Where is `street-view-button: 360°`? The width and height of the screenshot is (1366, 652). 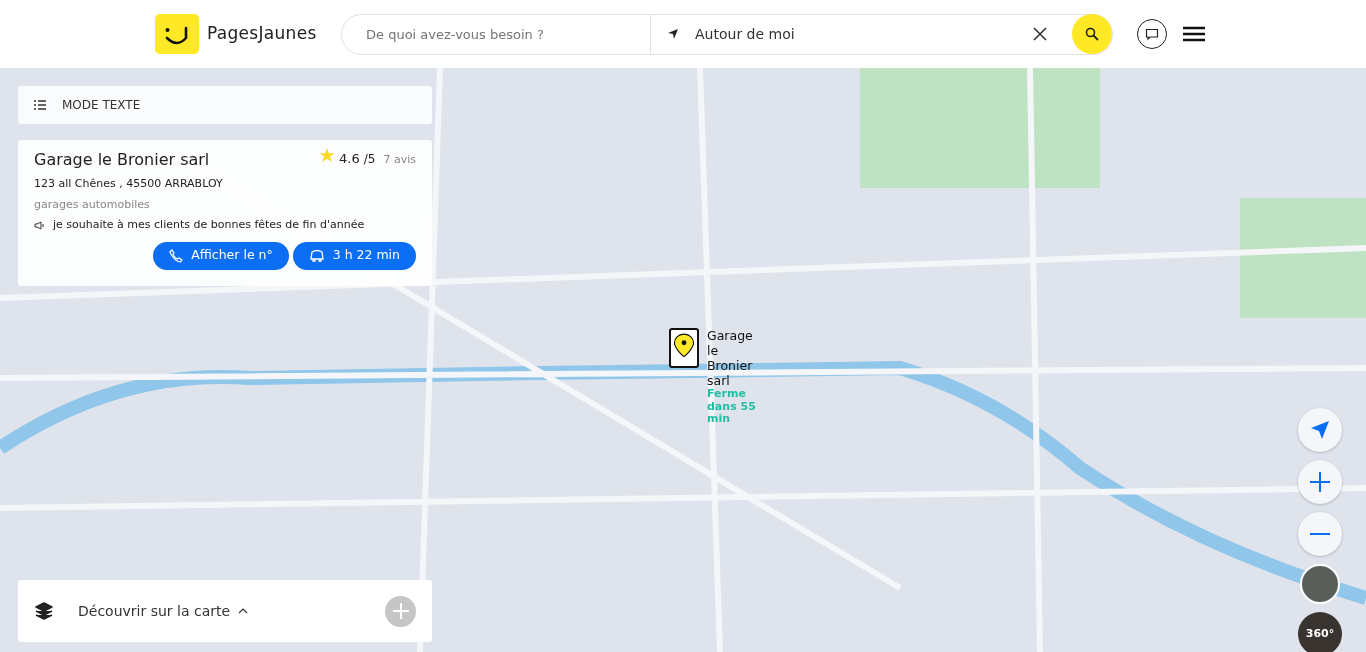 street-view-button: 360° is located at coordinates (1320, 632).